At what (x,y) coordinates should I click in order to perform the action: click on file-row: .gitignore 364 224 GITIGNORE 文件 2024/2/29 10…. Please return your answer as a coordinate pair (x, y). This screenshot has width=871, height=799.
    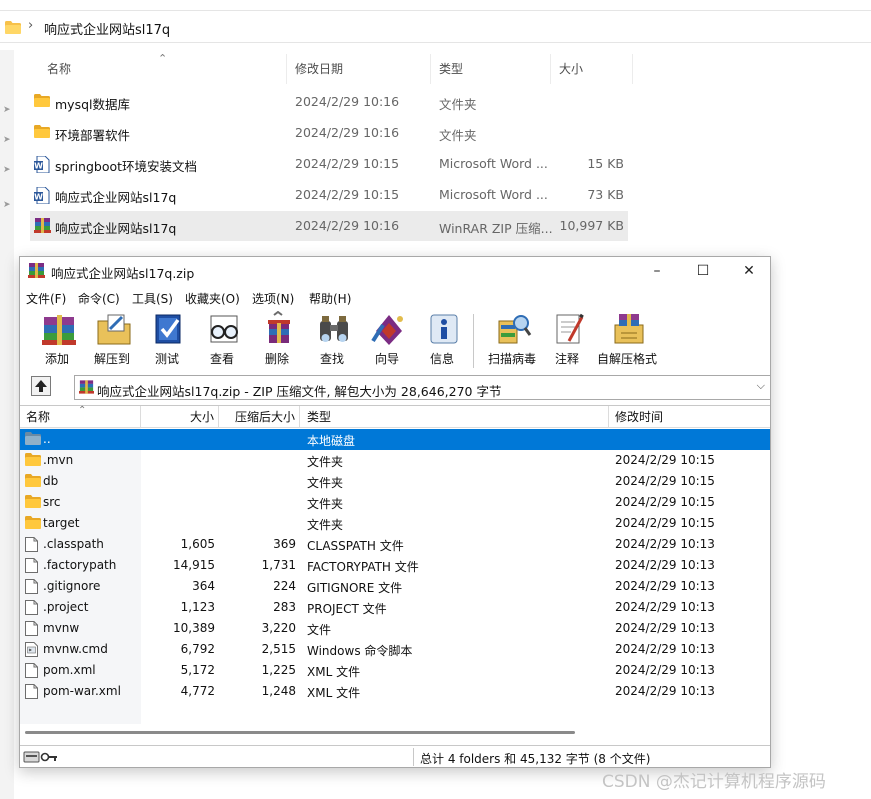
    Looking at the image, I should click on (395, 586).